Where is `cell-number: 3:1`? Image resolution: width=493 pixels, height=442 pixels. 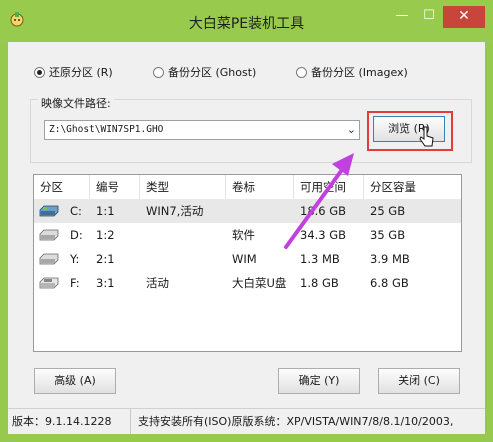
cell-number: 3:1 is located at coordinates (105, 283).